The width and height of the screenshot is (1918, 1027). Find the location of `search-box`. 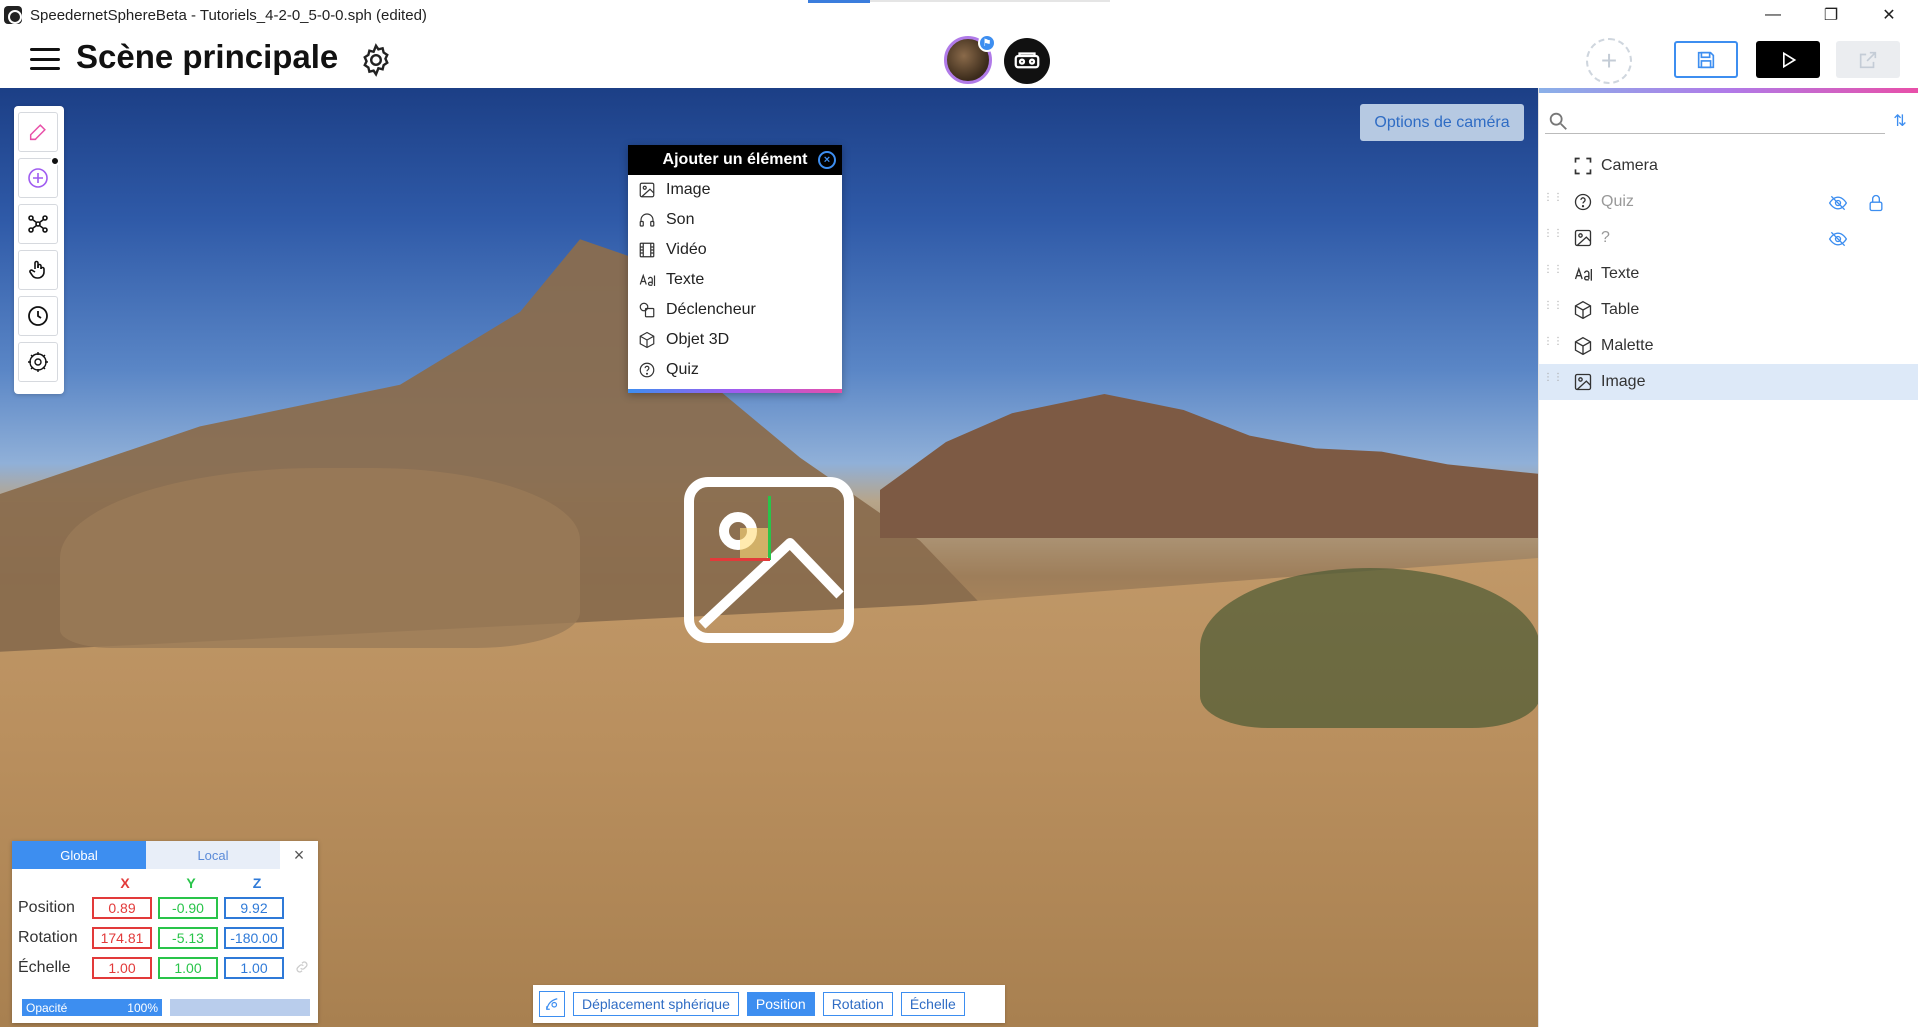

search-box is located at coordinates (1715, 121).